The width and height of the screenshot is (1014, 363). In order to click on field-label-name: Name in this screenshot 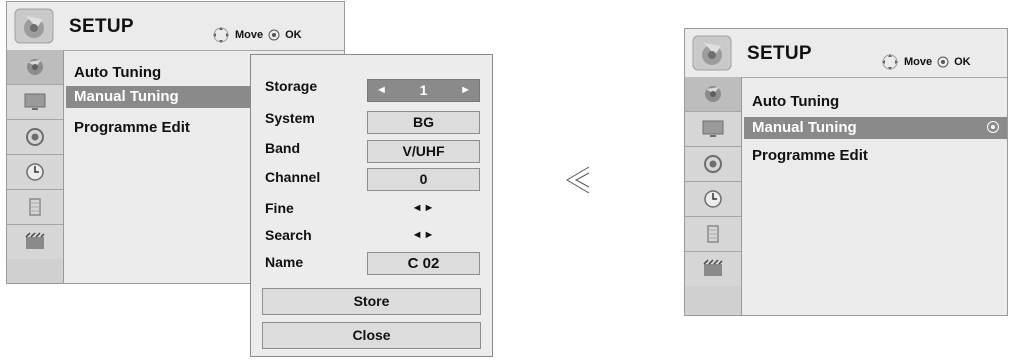, I will do `click(284, 262)`.